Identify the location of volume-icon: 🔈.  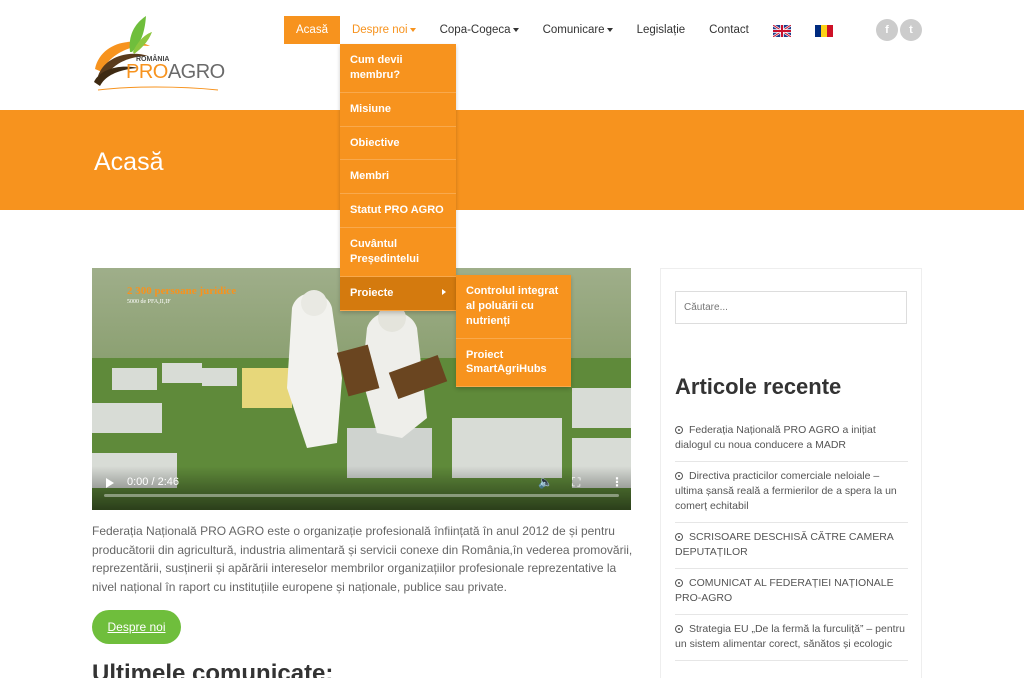
(545, 482).